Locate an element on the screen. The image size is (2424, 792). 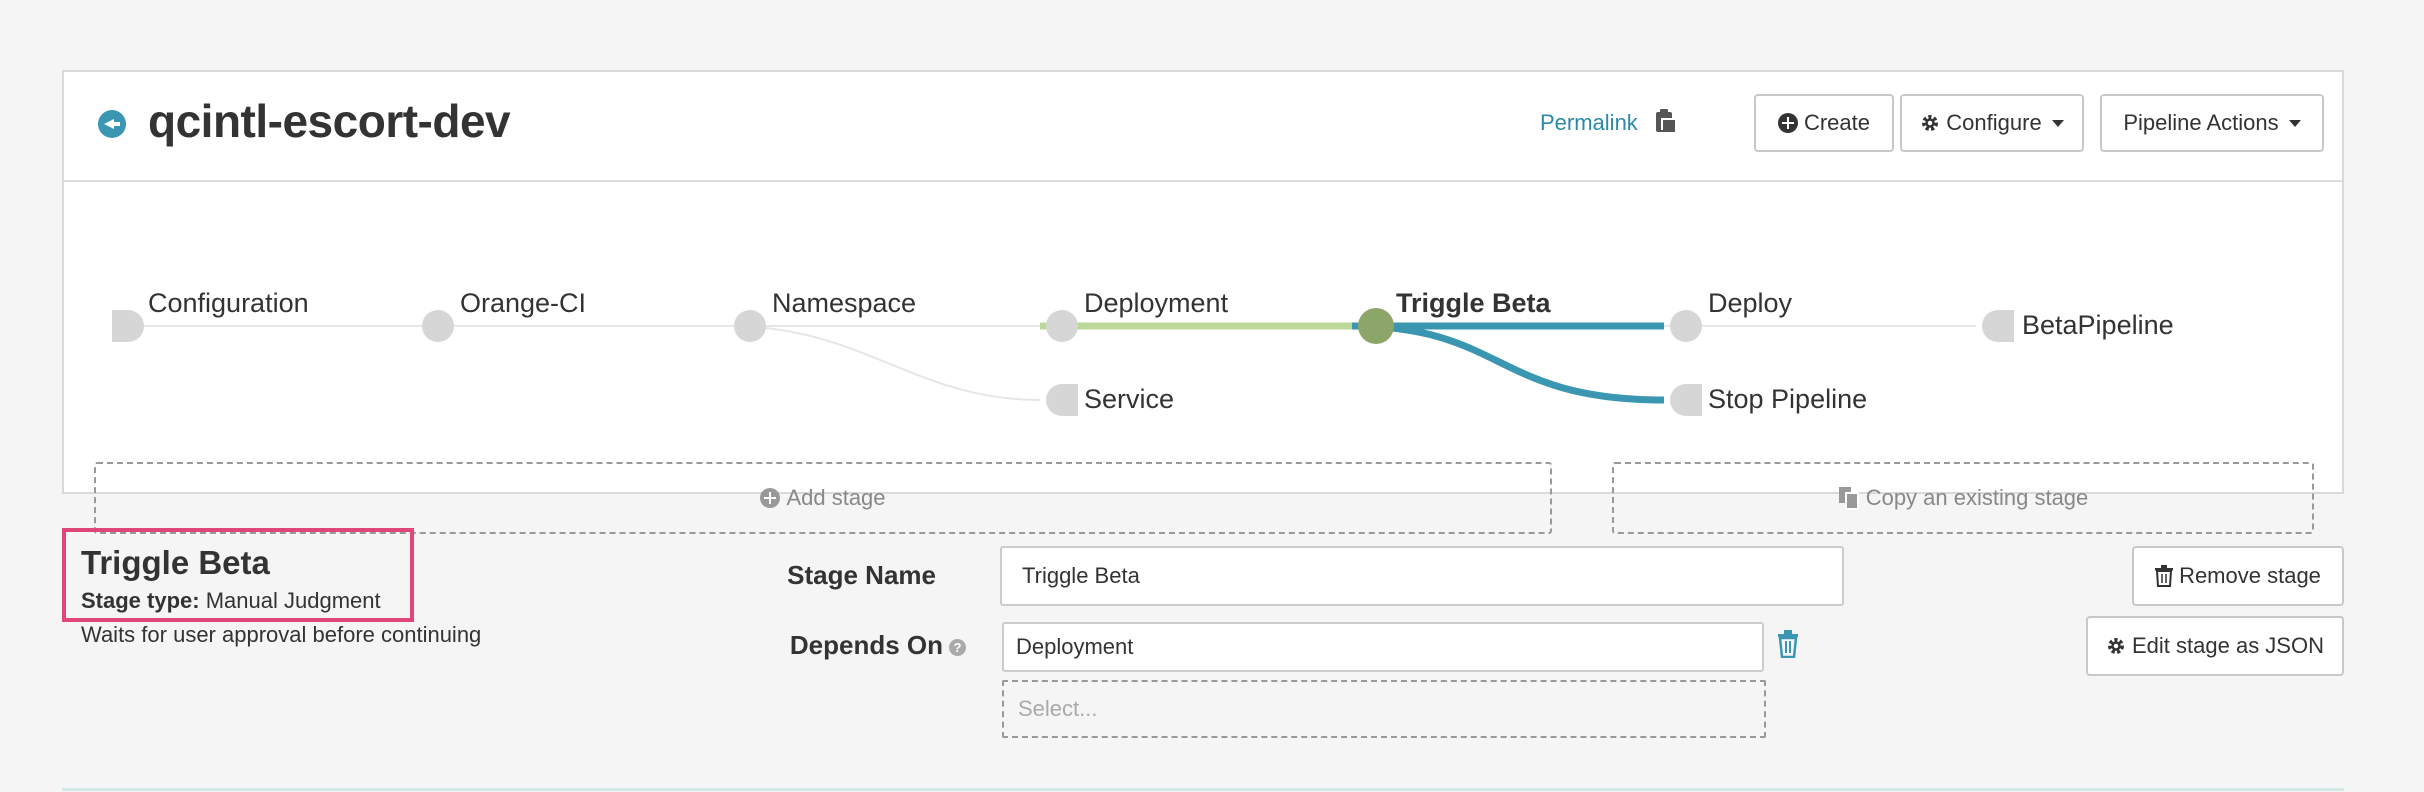
edit-json-label: Edit stage as JSON is located at coordinates (2228, 645).